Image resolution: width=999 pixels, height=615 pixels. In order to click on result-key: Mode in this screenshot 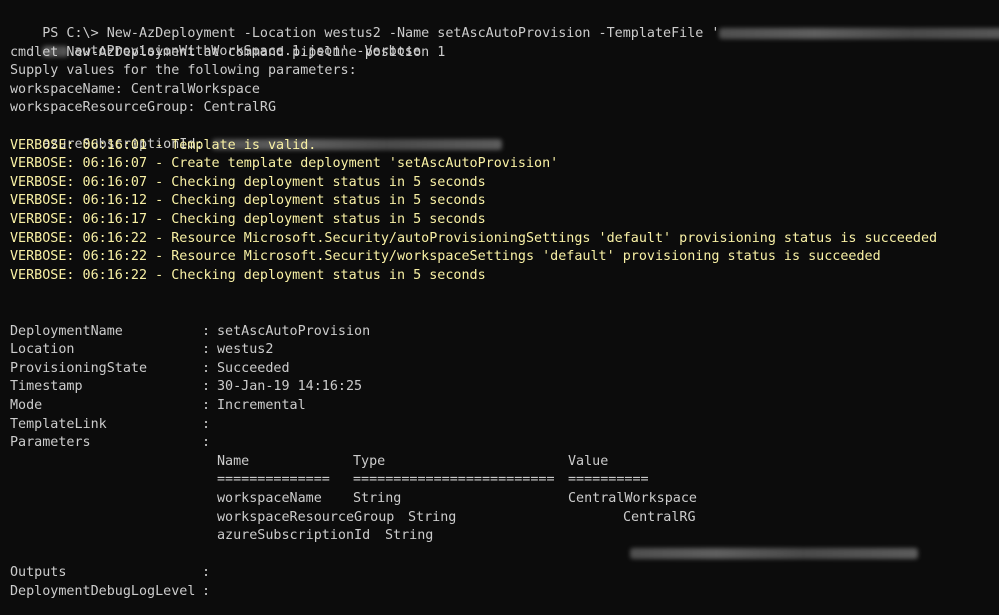, I will do `click(26, 405)`.